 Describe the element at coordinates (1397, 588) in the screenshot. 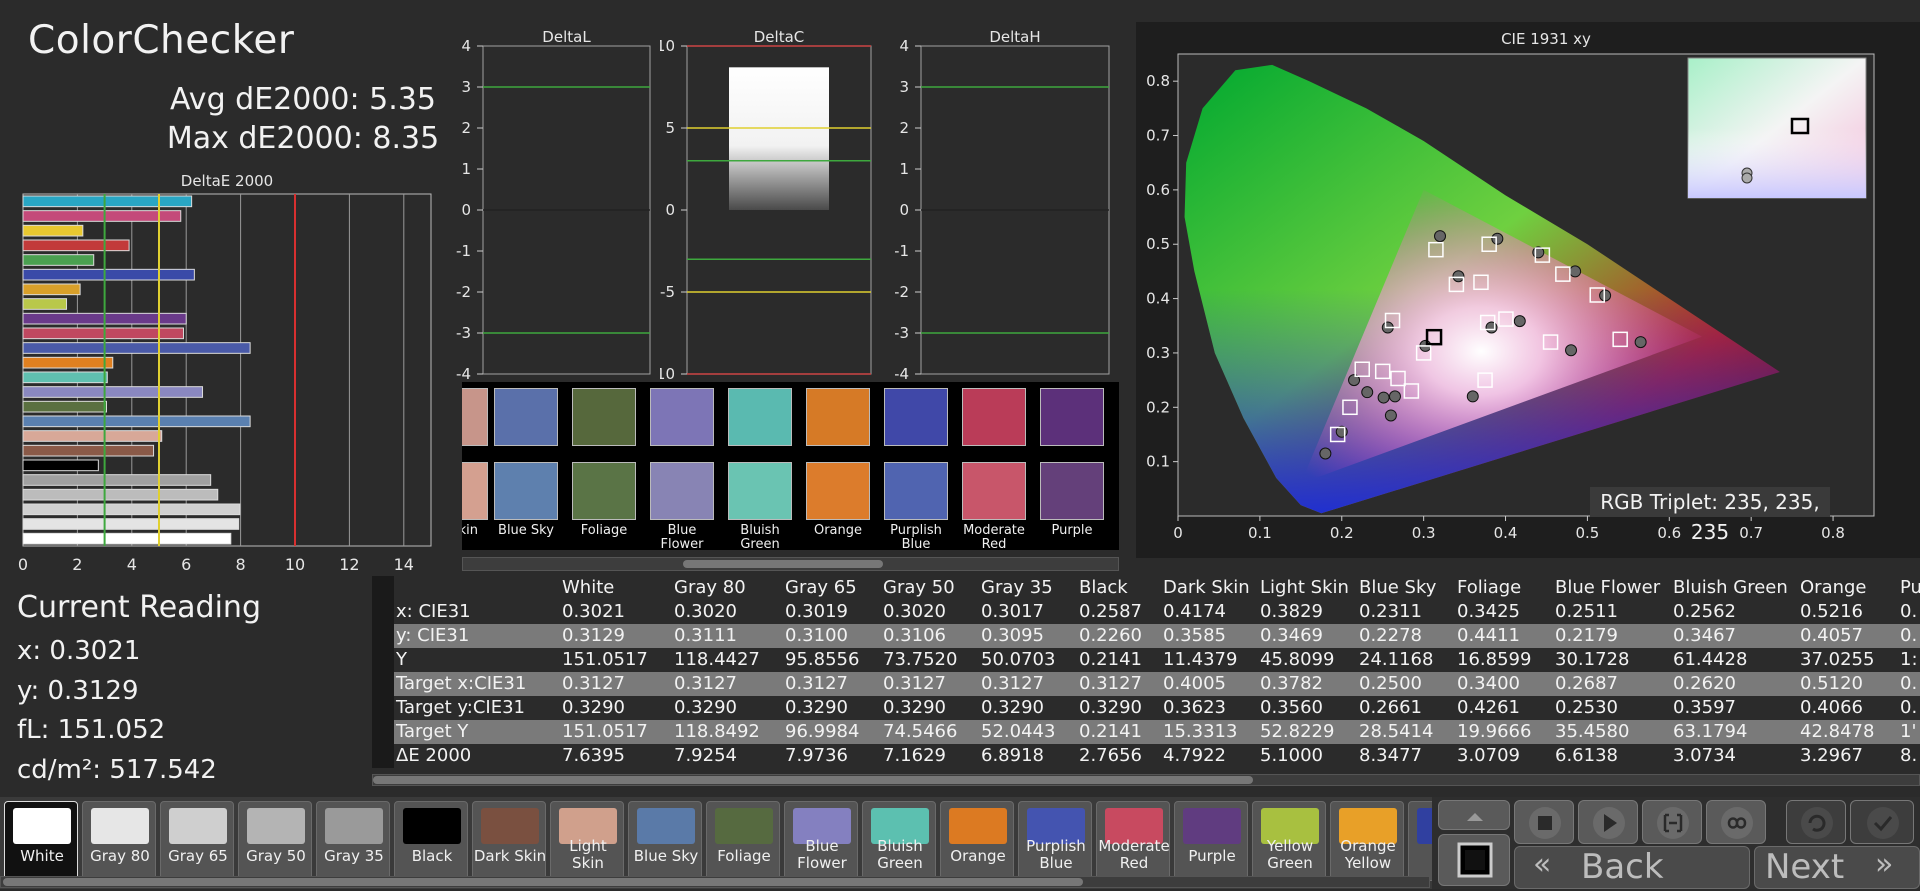

I see `column-header: Blue Sky` at that location.